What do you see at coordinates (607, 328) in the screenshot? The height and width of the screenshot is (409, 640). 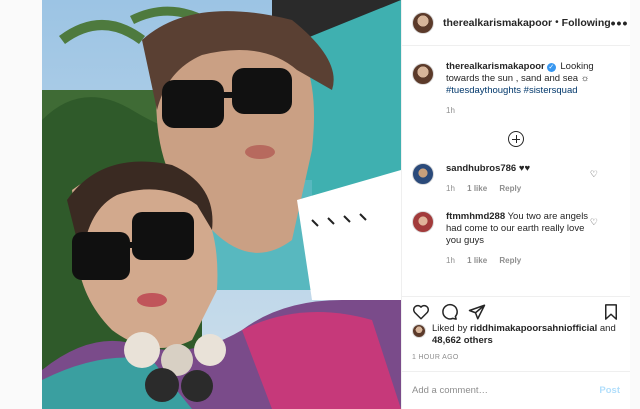 I see `likes-and: and` at bounding box center [607, 328].